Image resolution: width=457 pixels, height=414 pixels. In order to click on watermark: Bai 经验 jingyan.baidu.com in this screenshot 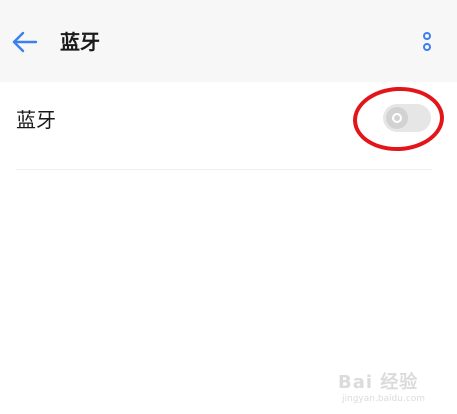, I will do `click(393, 388)`.